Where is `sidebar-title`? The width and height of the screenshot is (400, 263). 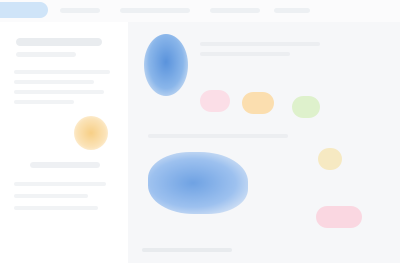
sidebar-title is located at coordinates (59, 42).